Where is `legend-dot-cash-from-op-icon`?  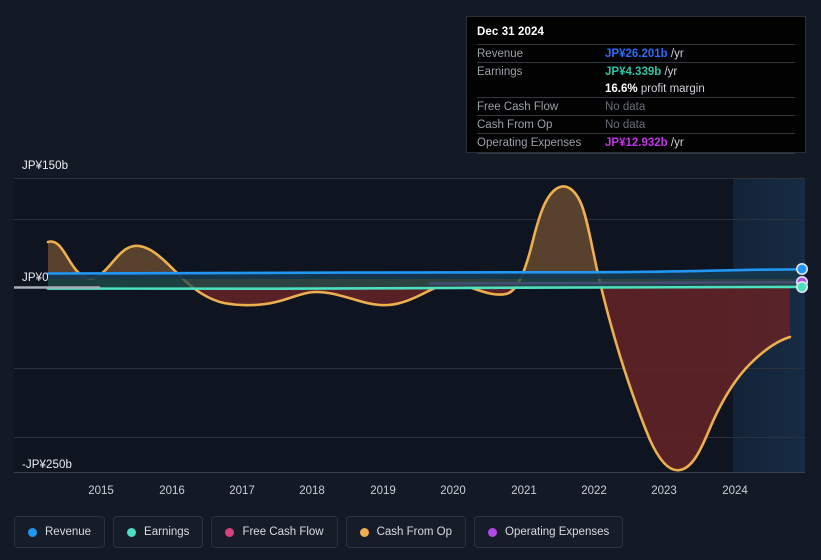 legend-dot-cash-from-op-icon is located at coordinates (364, 532).